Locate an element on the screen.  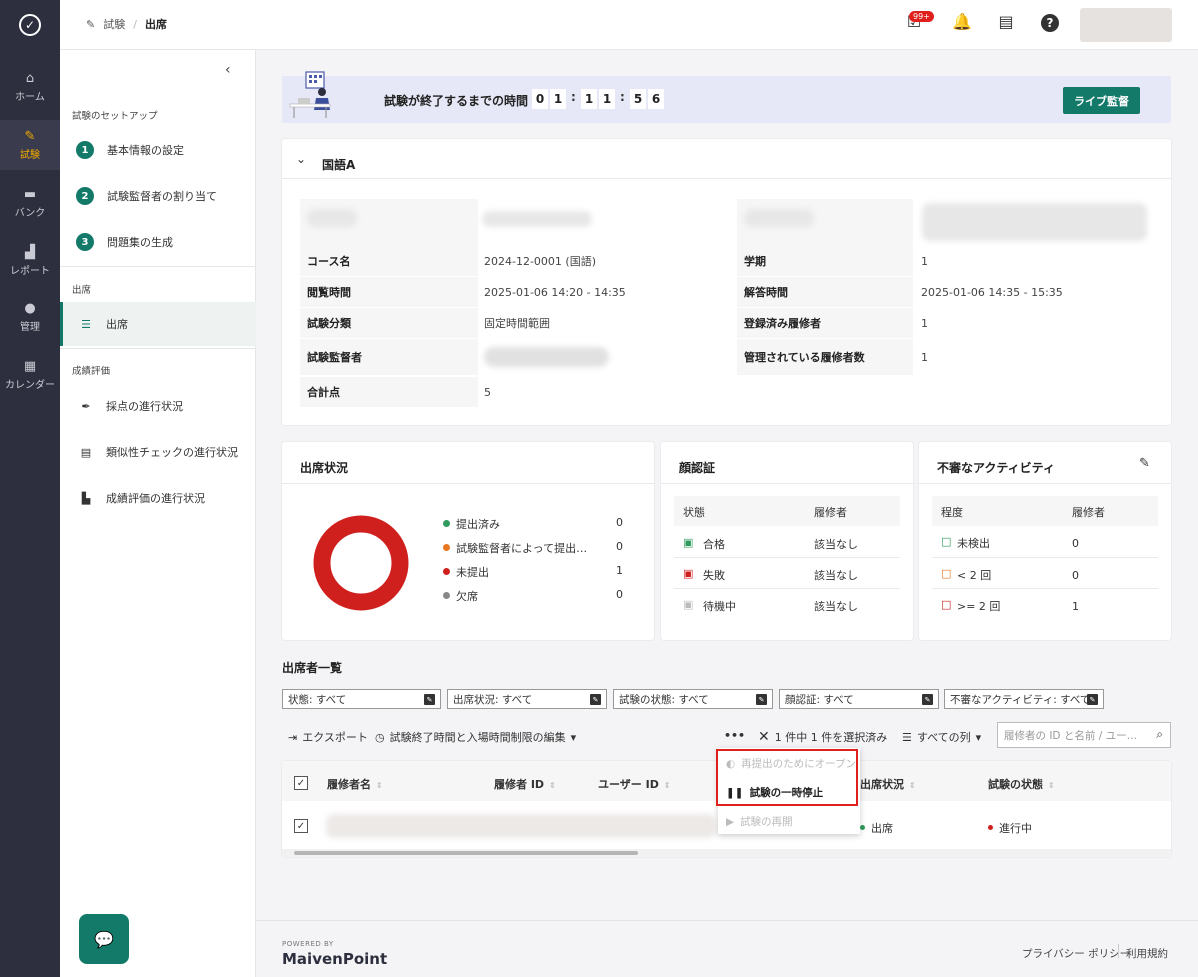
info-label: 試験監督者 is located at coordinates (389, 357).